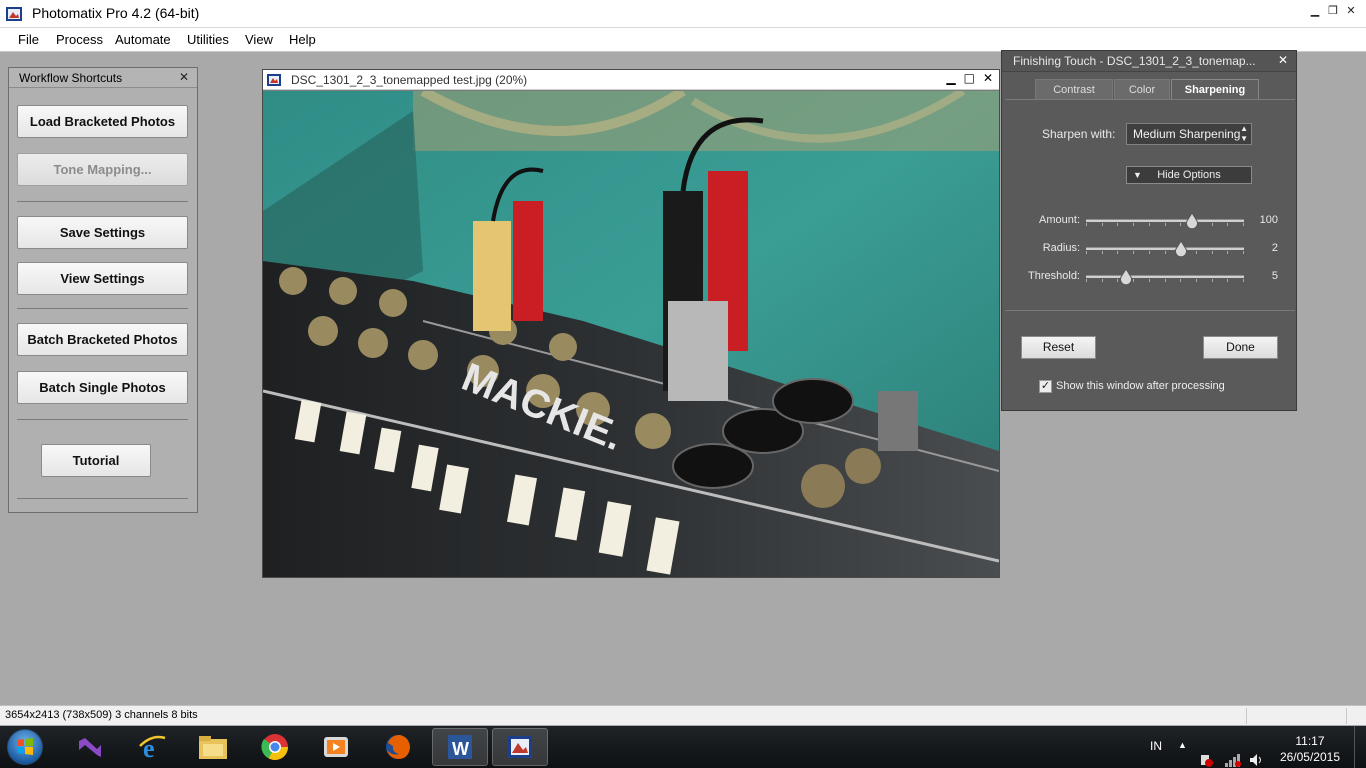 Image resolution: width=1366 pixels, height=768 pixels. Describe the element at coordinates (683, 14) in the screenshot. I see `app-title-bar: Photomatix Pro 4.2 (64-bit) ▁ ❐ ✕` at that location.